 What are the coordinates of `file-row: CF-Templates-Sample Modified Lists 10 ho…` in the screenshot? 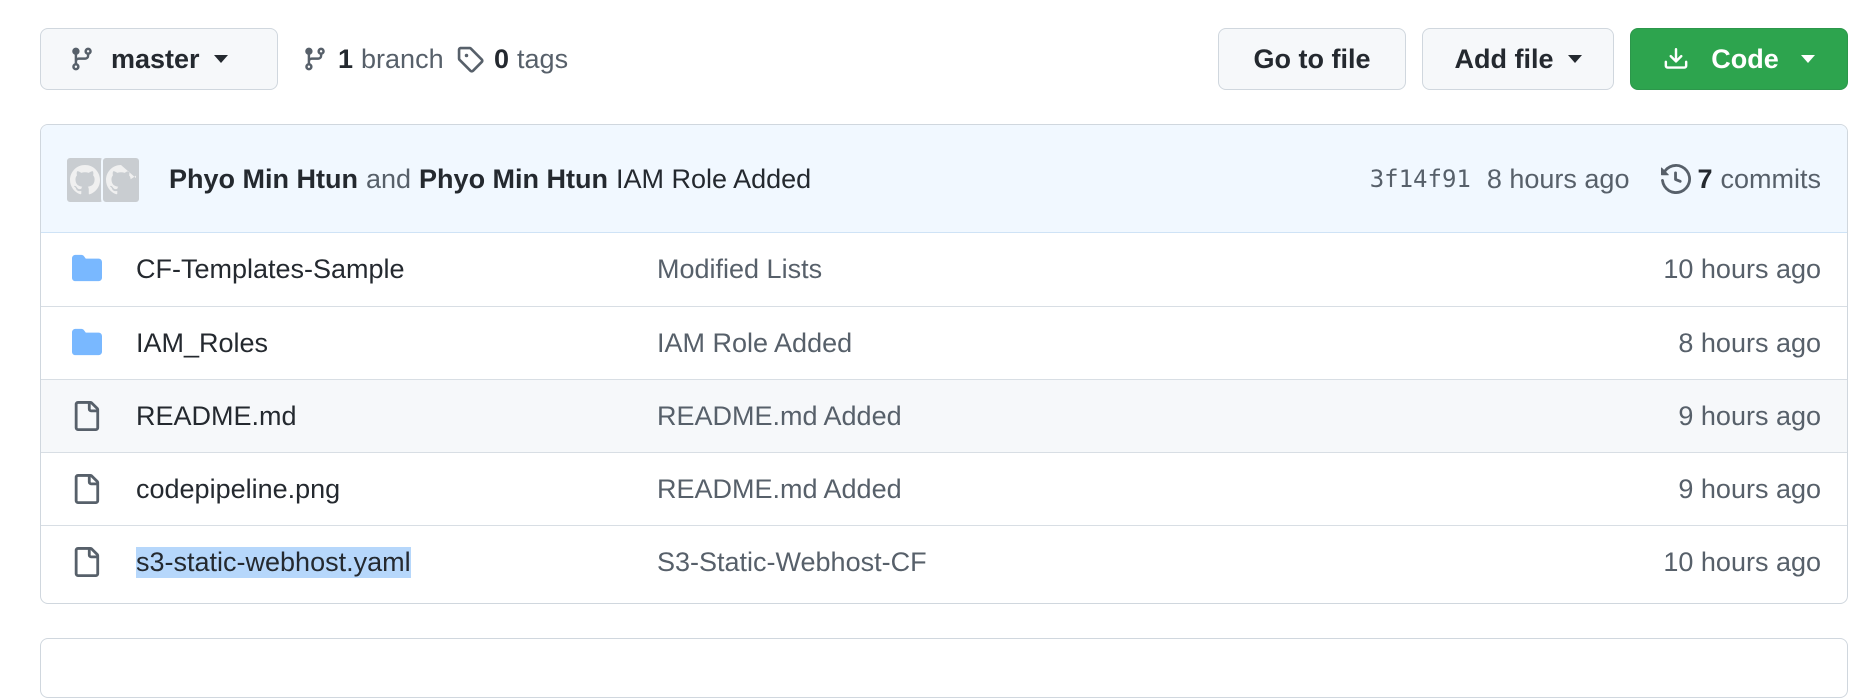 It's located at (944, 269).